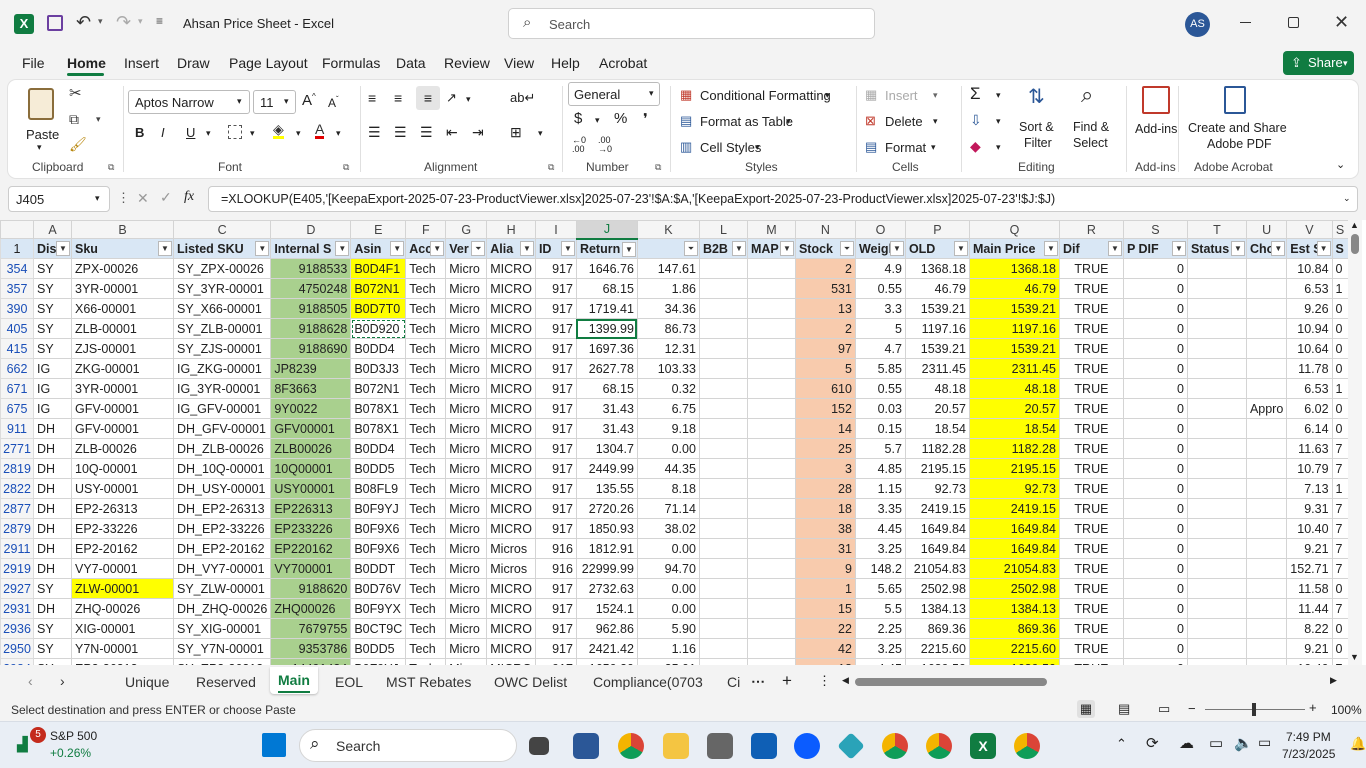 The image size is (1366, 768). I want to click on chrome-profile-3-icon, so click(1027, 746).